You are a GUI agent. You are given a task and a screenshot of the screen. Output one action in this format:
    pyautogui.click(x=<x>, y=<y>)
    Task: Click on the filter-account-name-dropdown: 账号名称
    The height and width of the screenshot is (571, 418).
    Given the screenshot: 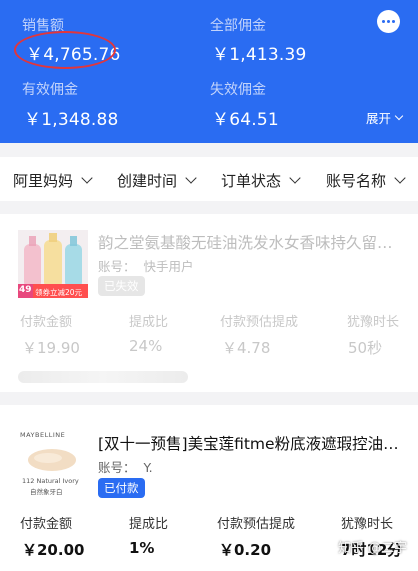 What is the action you would take?
    pyautogui.click(x=366, y=180)
    